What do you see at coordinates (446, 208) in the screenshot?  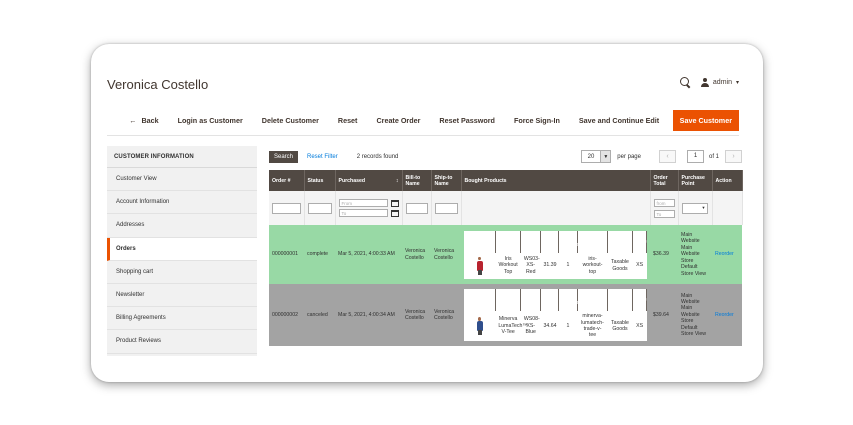 I see `ship-to-filter-input` at bounding box center [446, 208].